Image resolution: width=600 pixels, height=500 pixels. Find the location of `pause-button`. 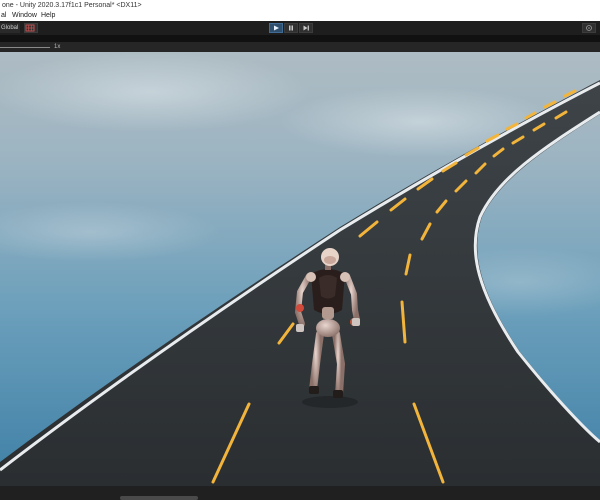

pause-button is located at coordinates (291, 28).